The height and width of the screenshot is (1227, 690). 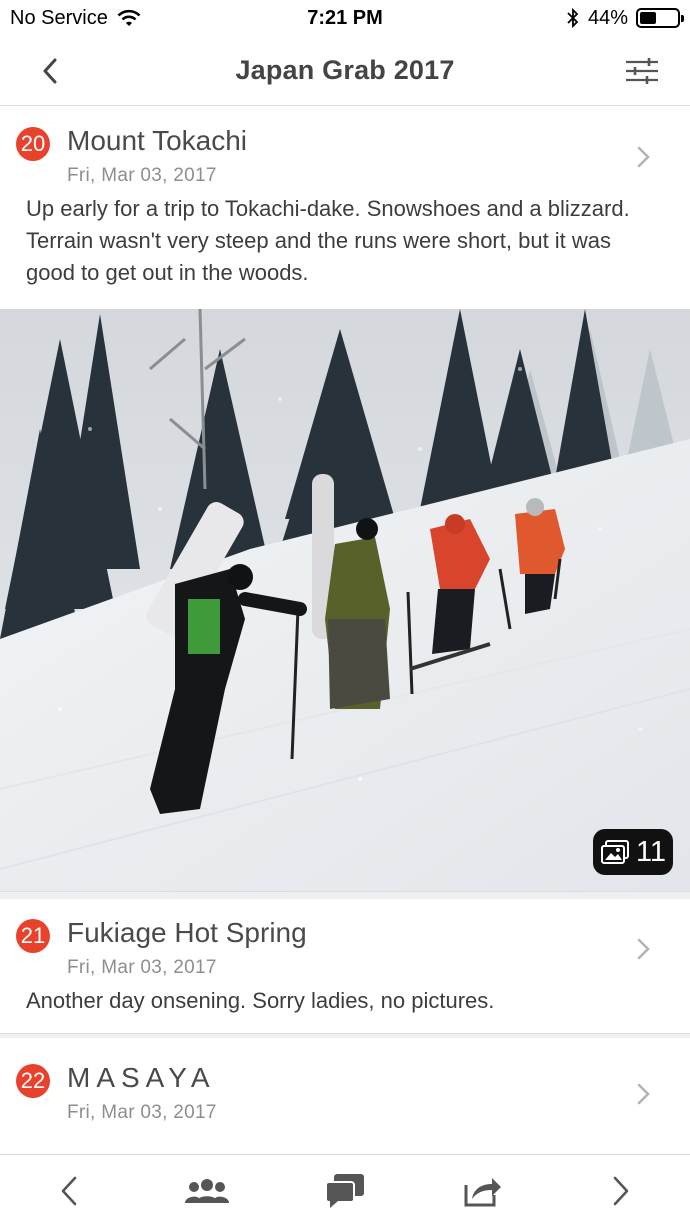 What do you see at coordinates (345, 895) in the screenshot?
I see `divider` at bounding box center [345, 895].